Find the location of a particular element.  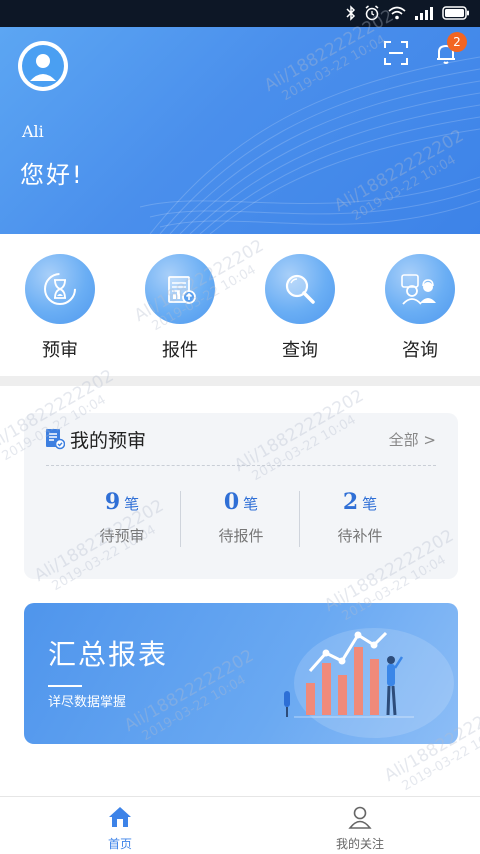

stat-value: 2 is located at coordinates (350, 502).